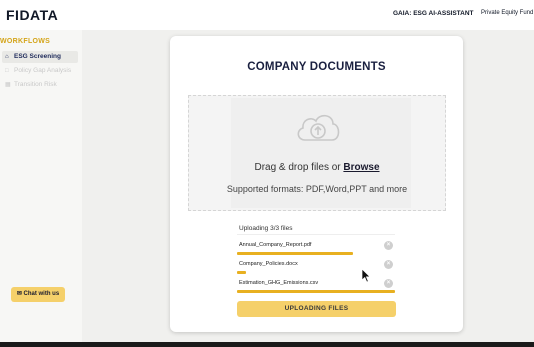 The height and width of the screenshot is (347, 534). Describe the element at coordinates (316, 67) in the screenshot. I see `page-title: COMPANY DOCUMENTS` at that location.